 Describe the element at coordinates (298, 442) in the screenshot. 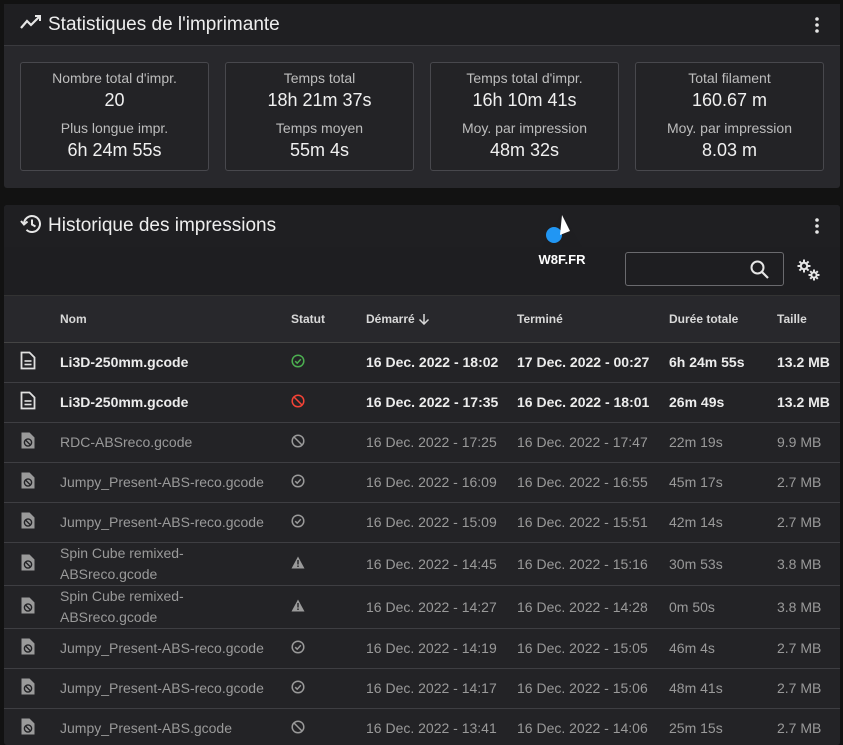

I see `cancelled-circle-icon` at that location.